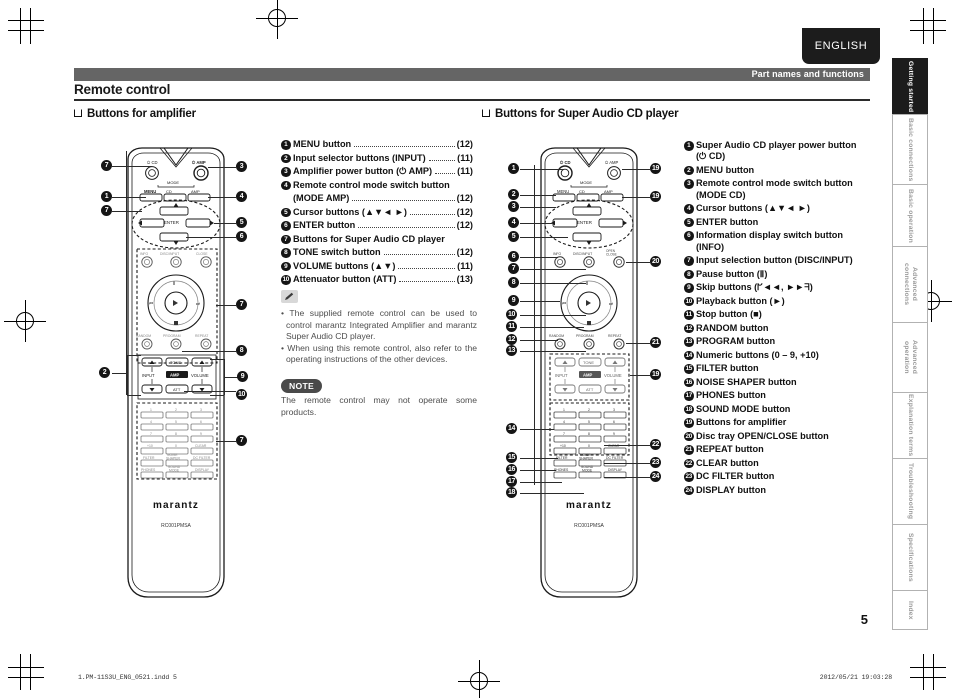 This screenshot has width=954, height=698. I want to click on svg-text: FILTER, so click(149, 458).